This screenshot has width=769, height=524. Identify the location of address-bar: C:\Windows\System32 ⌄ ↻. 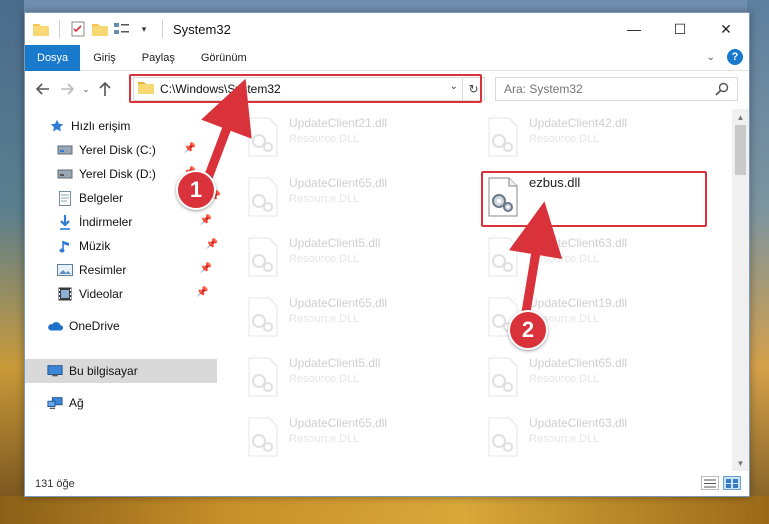
(309, 89).